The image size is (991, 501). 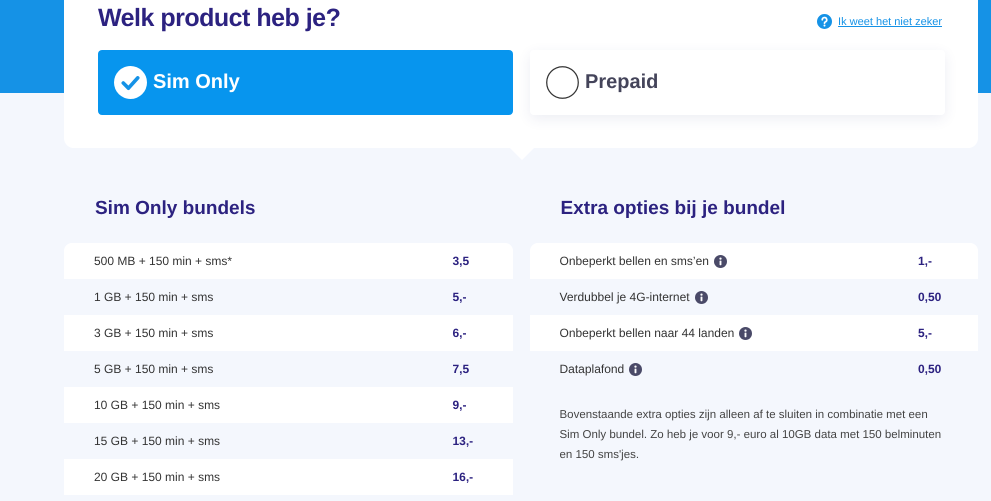 I want to click on note-text: Bovenstaande extra opties zijn alleen af te sluiten in combinatie met een Sim Only bundel. Zo heb je voor 9,- euro al 10GB data met 150 belminuten en 150 sms'jes., so click(x=751, y=435).